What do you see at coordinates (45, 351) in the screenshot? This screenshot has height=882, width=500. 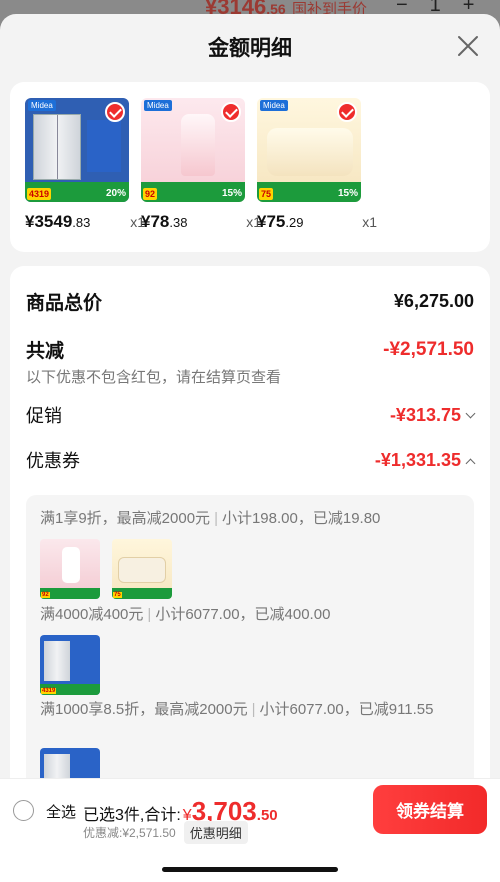 I see `total-reduction-label: 共减` at bounding box center [45, 351].